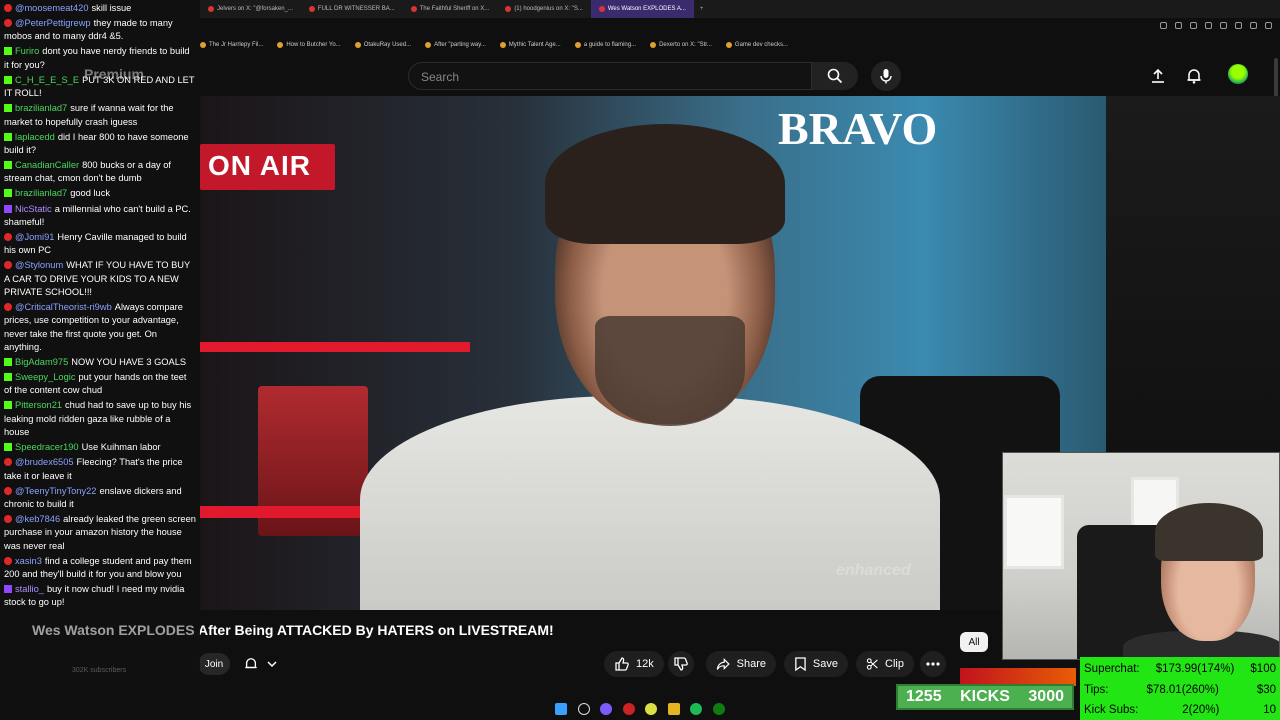  Describe the element at coordinates (885, 664) in the screenshot. I see `clip-button: Clip` at that location.